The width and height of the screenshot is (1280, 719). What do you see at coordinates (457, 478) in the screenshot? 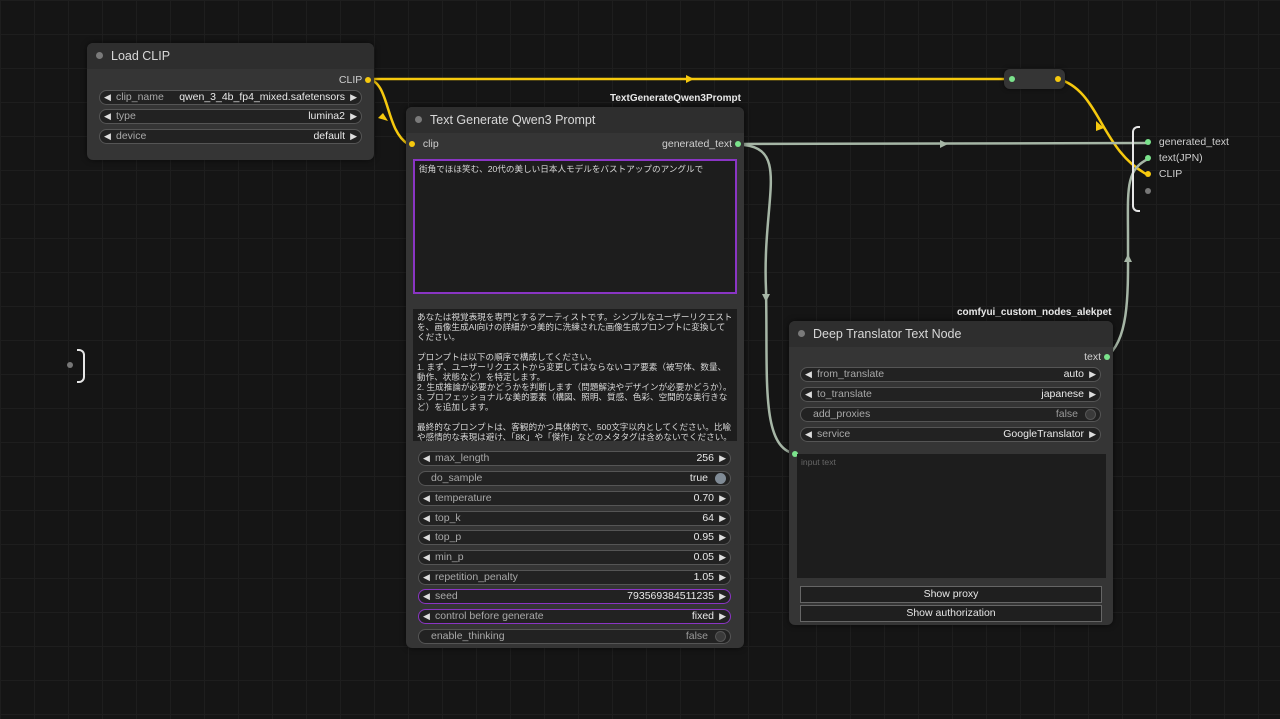
I see `widget-label: do_sample` at bounding box center [457, 478].